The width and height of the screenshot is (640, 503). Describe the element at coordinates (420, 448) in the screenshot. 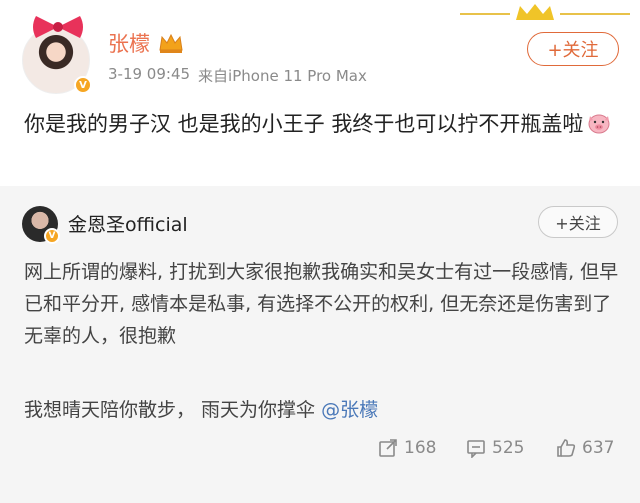

I see `repost-count: 168` at that location.